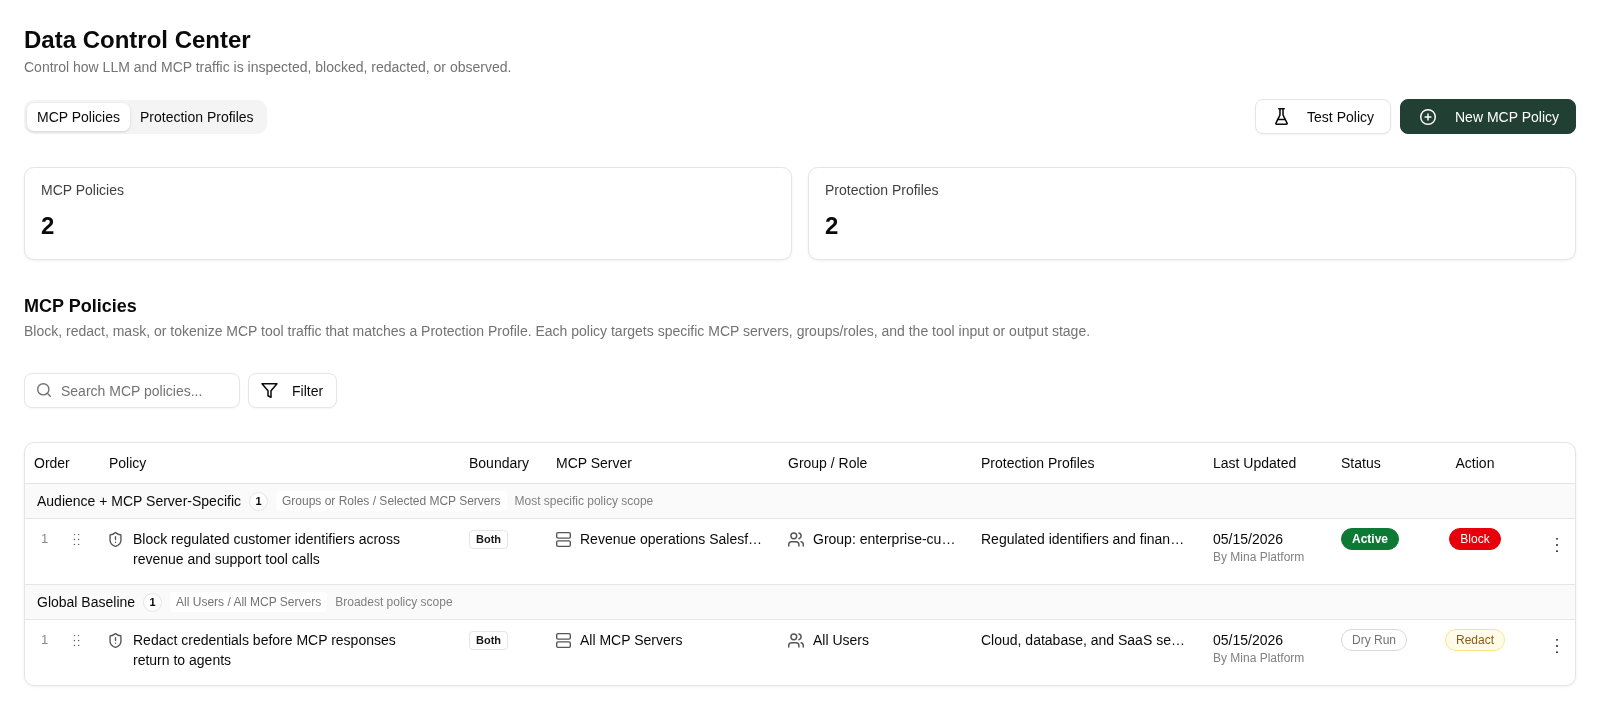  I want to click on scope-note: Broadest policy scope, so click(394, 602).